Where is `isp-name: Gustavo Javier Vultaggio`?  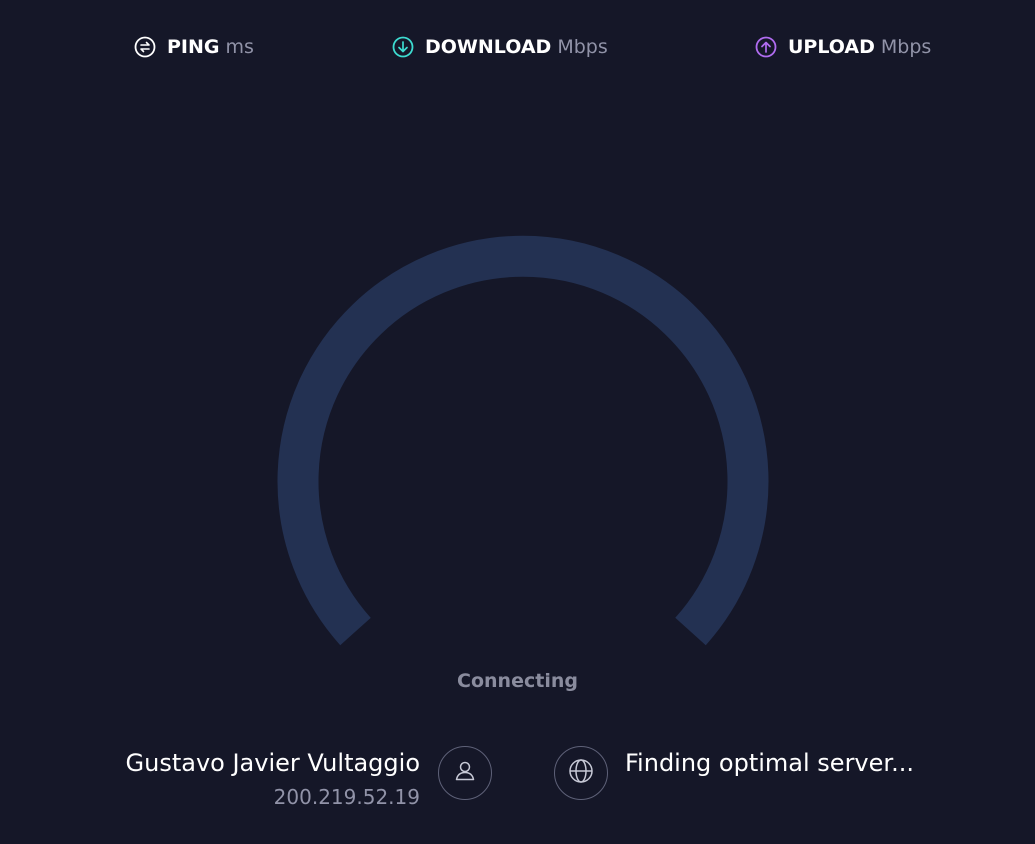 isp-name: Gustavo Javier Vultaggio is located at coordinates (272, 763).